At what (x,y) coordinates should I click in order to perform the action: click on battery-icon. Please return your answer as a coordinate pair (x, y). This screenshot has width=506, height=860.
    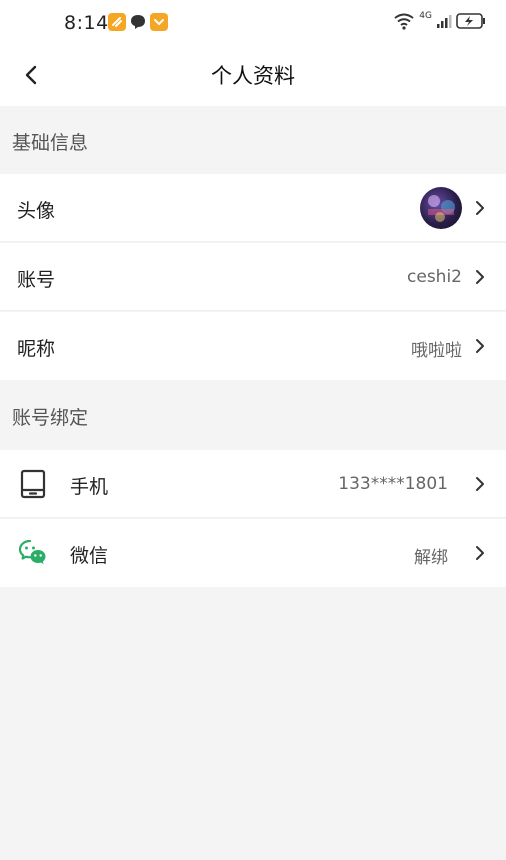
    Looking at the image, I should click on (470, 21).